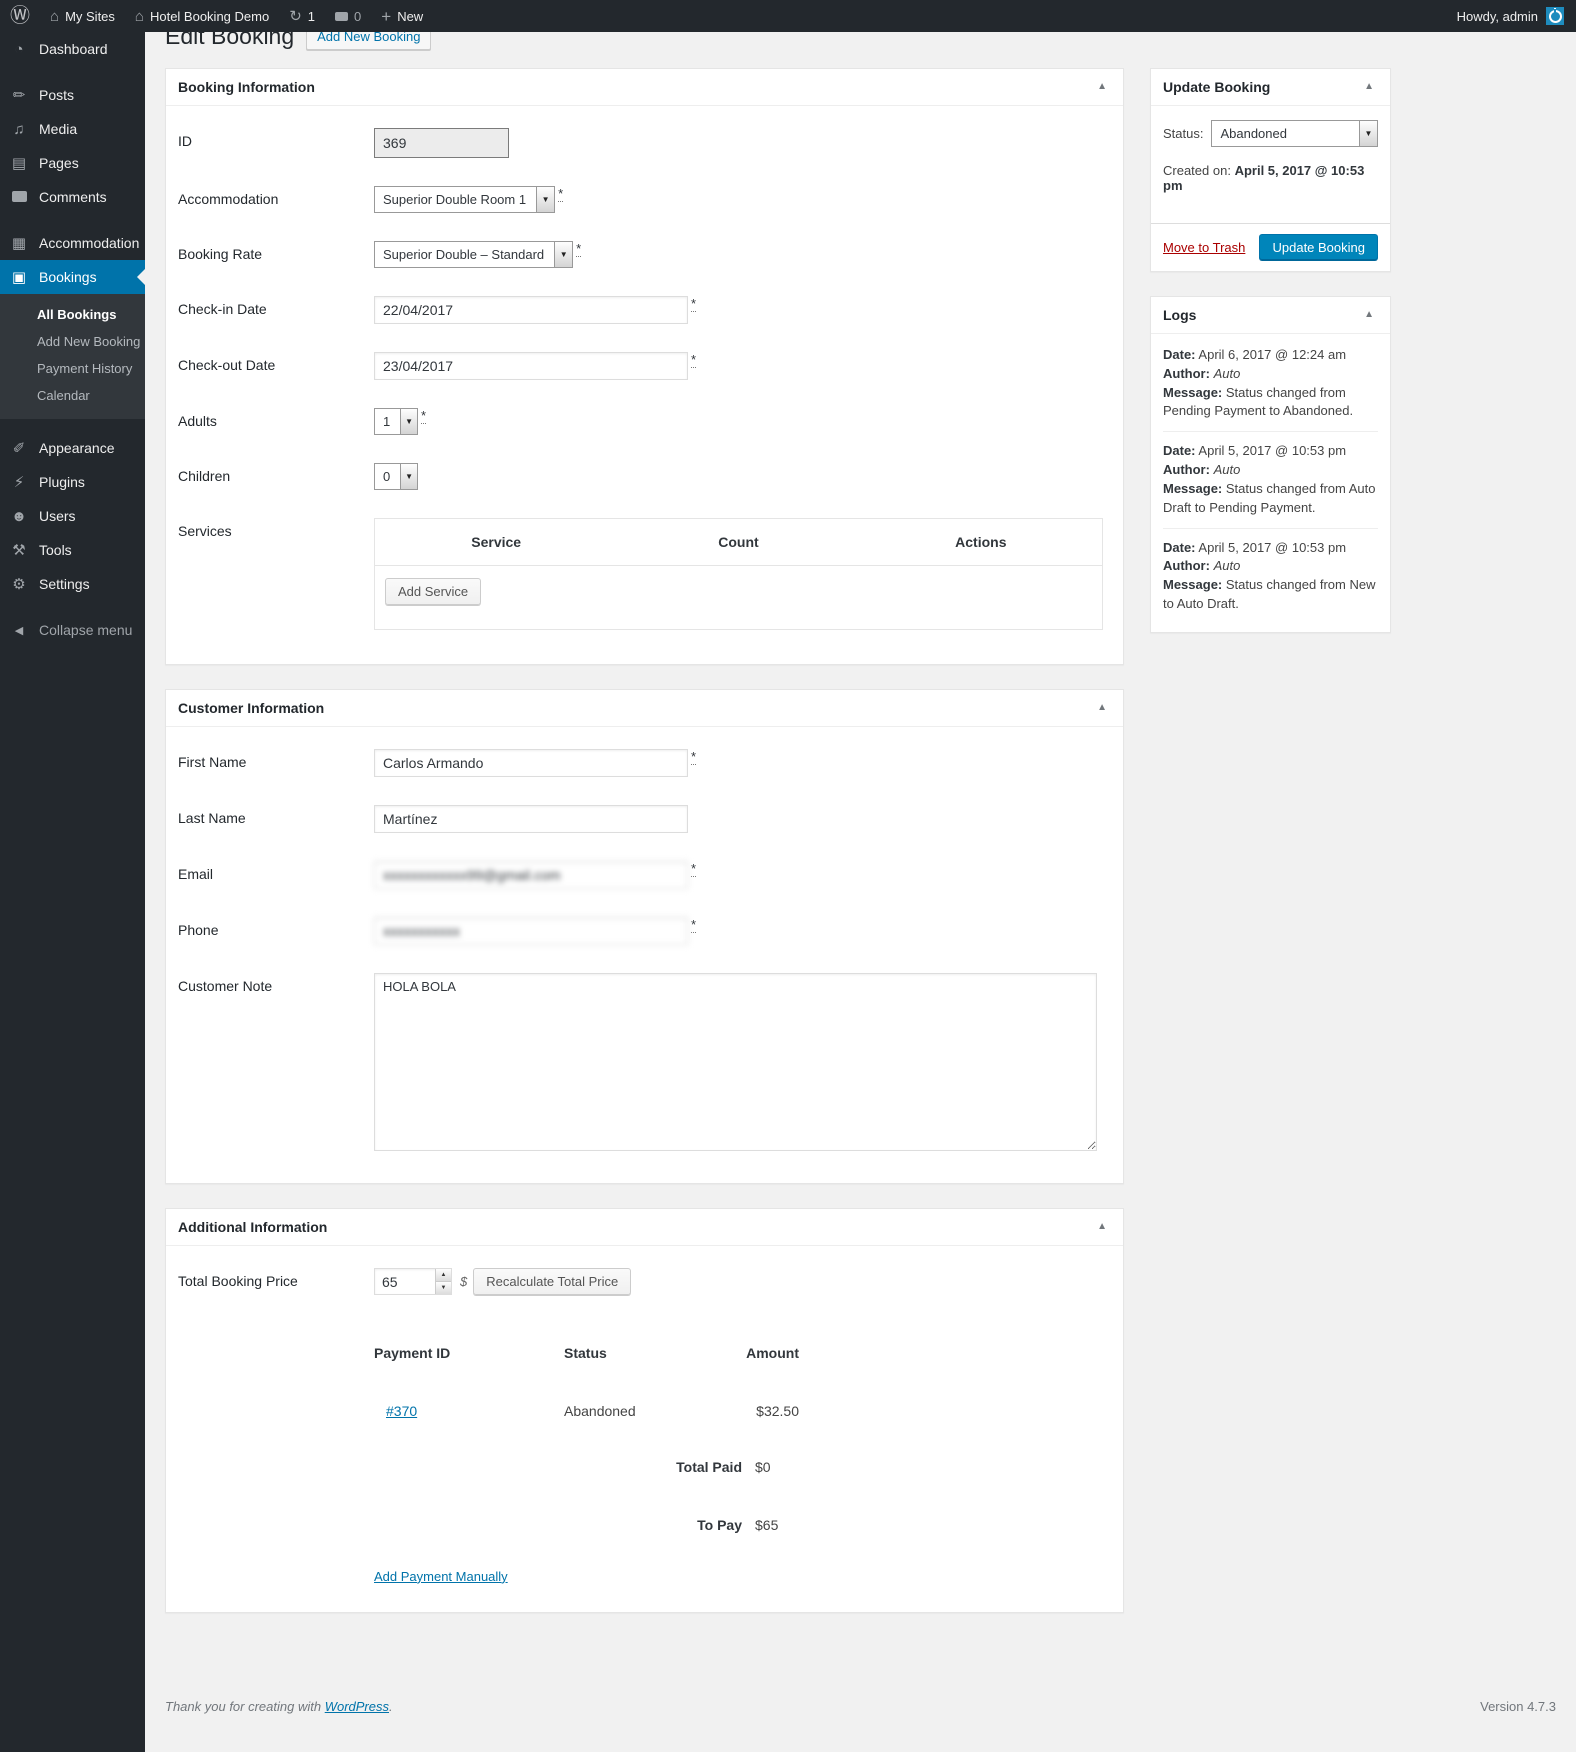 The height and width of the screenshot is (1752, 1576). What do you see at coordinates (443, 1275) in the screenshot?
I see `stepper-up-icon: ▲` at bounding box center [443, 1275].